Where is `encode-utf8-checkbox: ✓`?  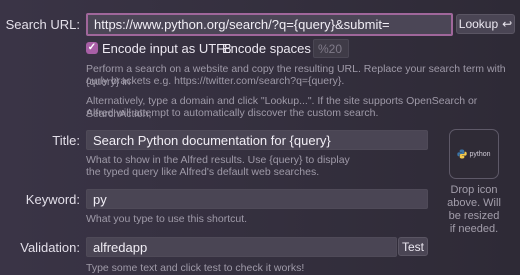 encode-utf8-checkbox: ✓ is located at coordinates (92, 48).